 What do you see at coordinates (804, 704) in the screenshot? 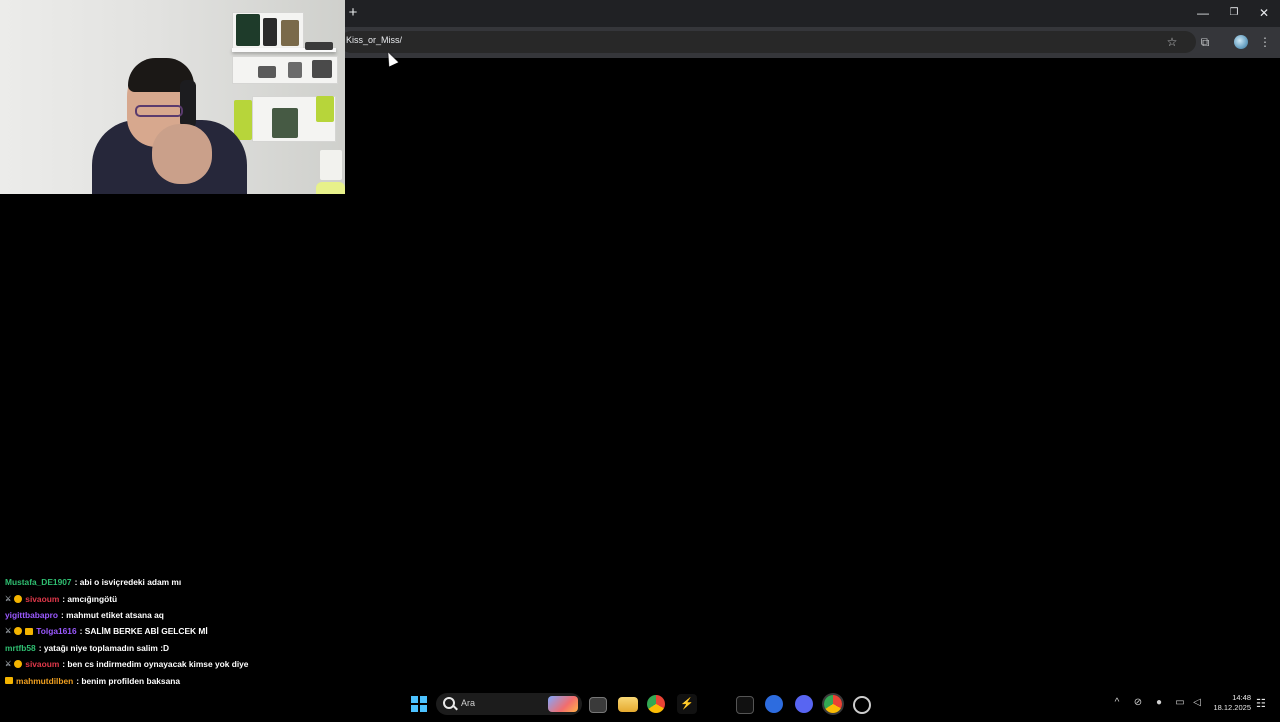
I see `discord-icon` at bounding box center [804, 704].